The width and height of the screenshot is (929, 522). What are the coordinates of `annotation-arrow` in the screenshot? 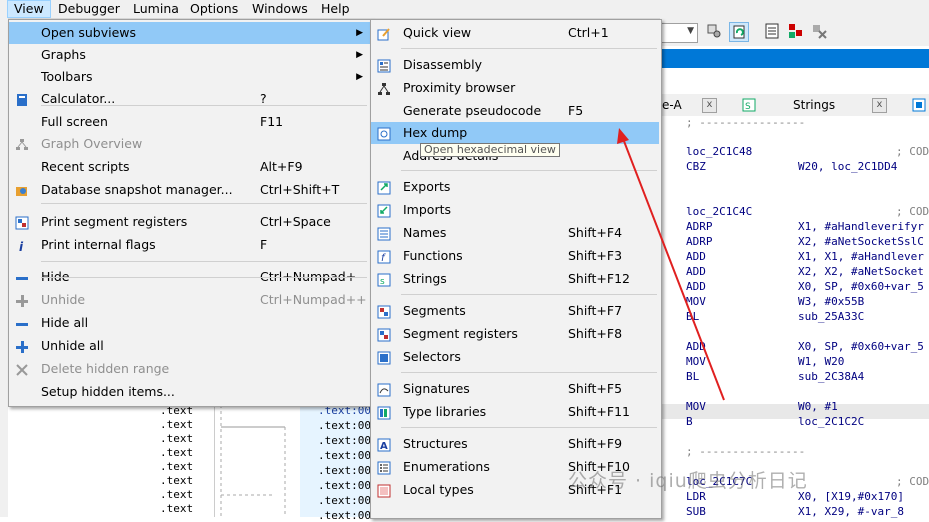 It's located at (671, 264).